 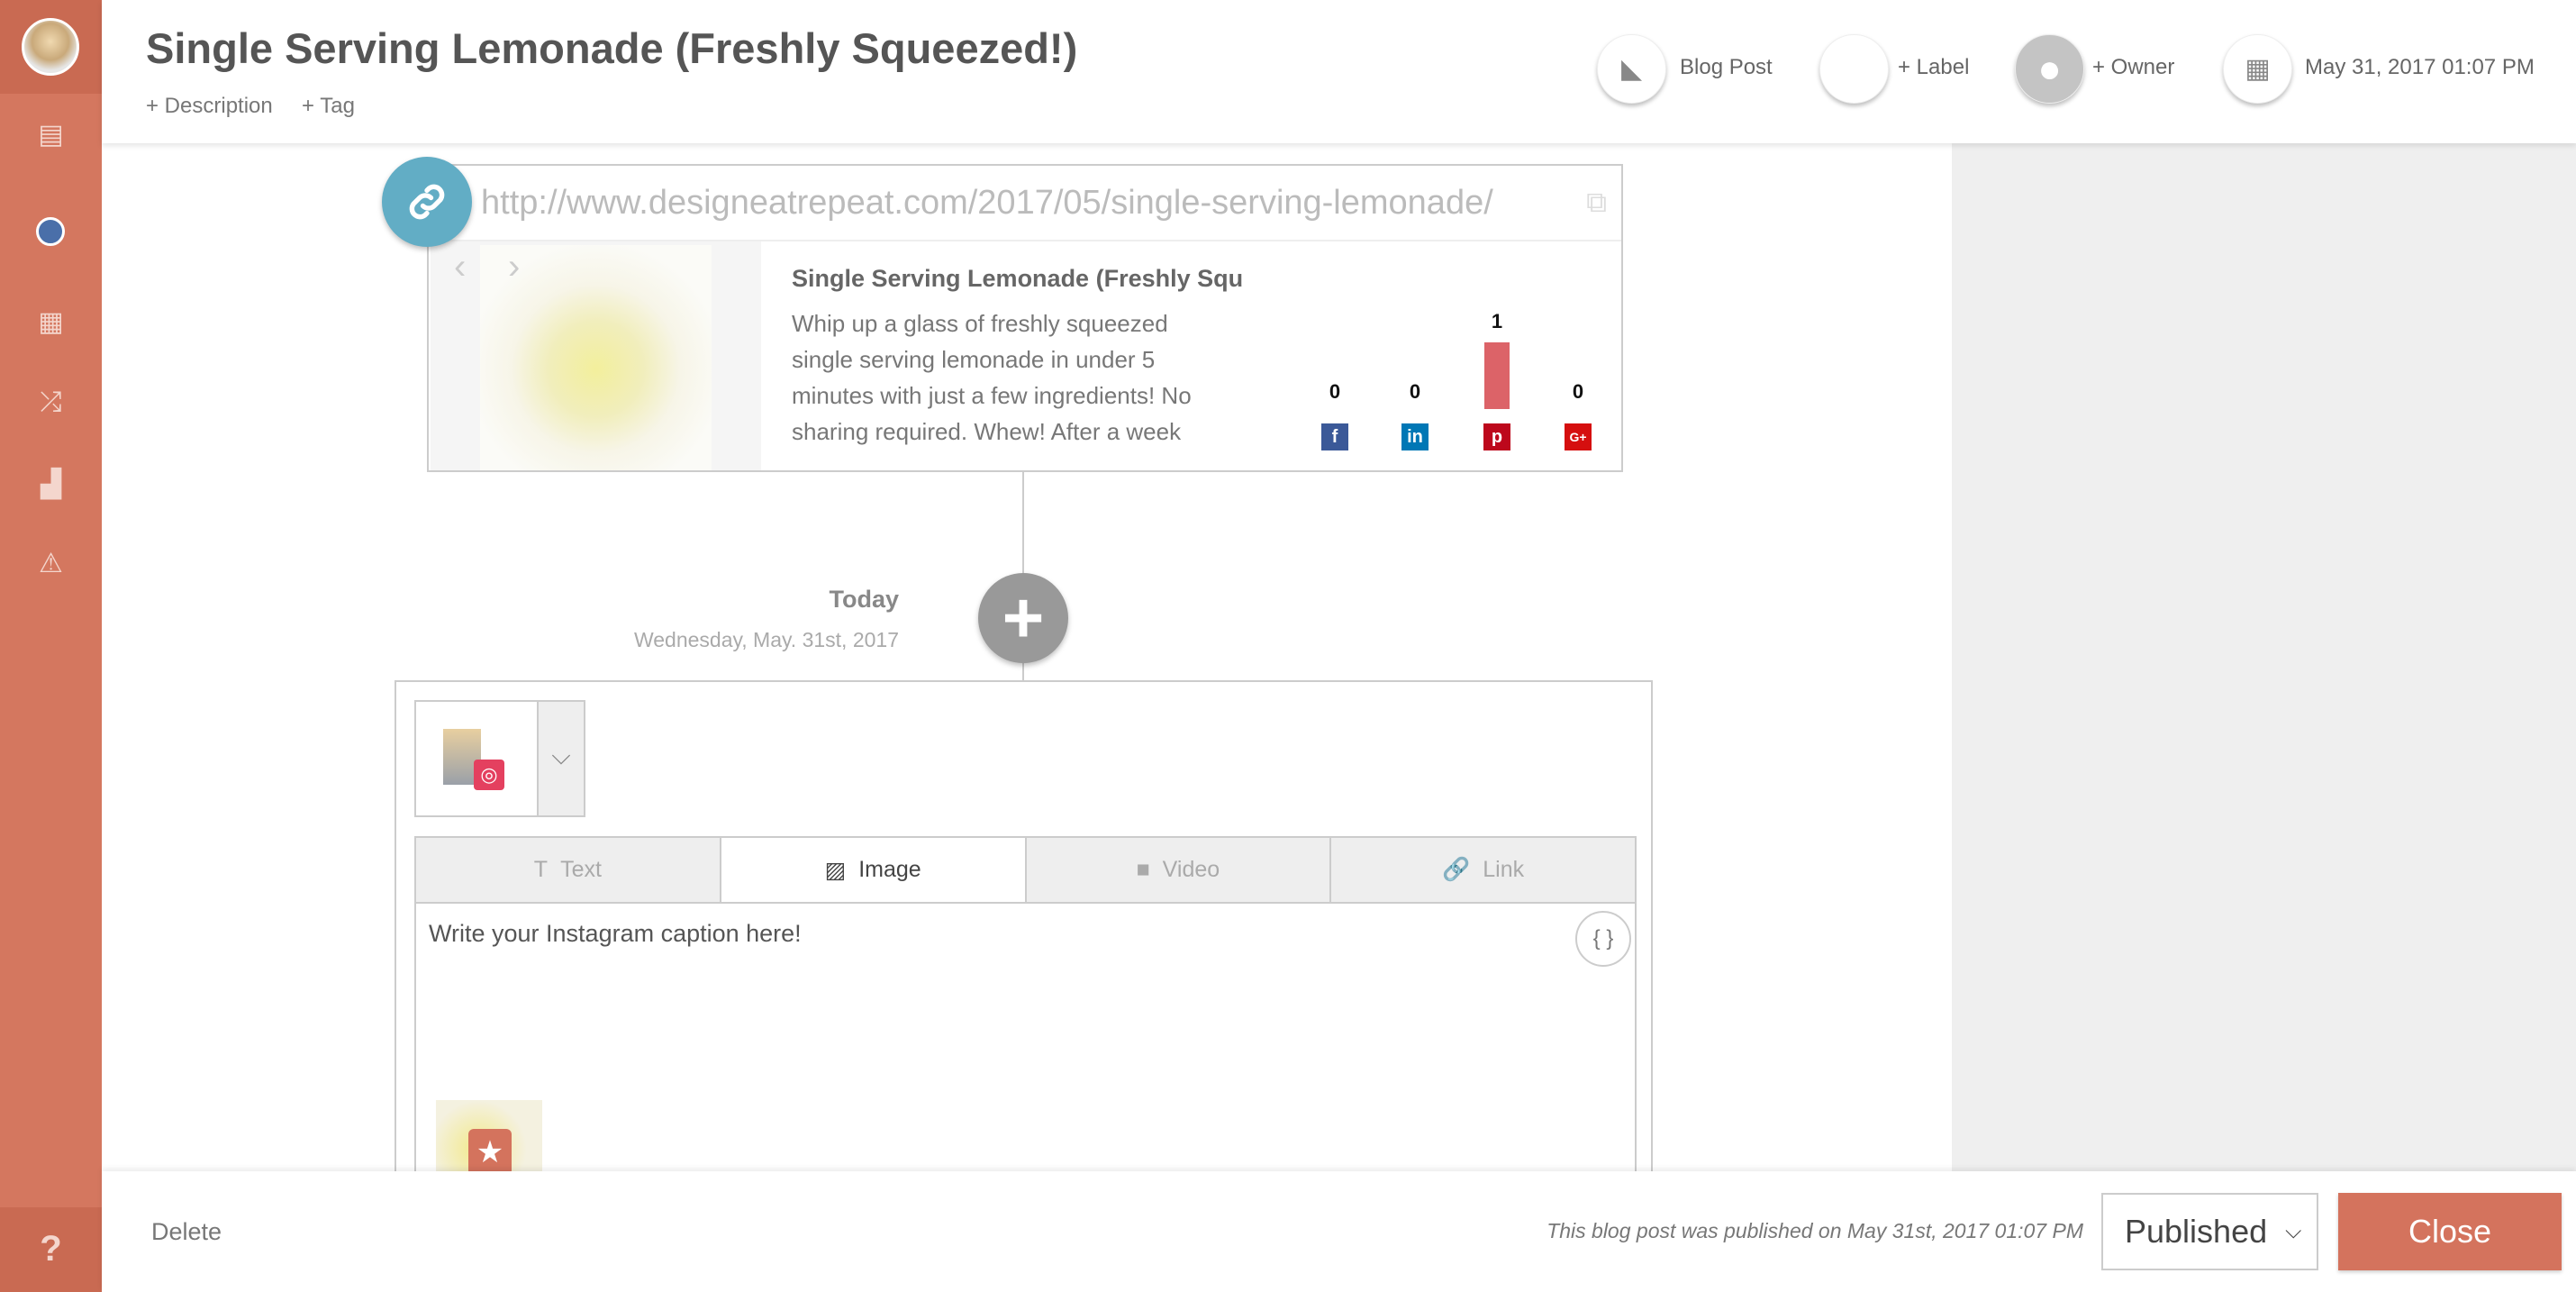 What do you see at coordinates (1497, 375) in the screenshot?
I see `share-bar-pinterest` at bounding box center [1497, 375].